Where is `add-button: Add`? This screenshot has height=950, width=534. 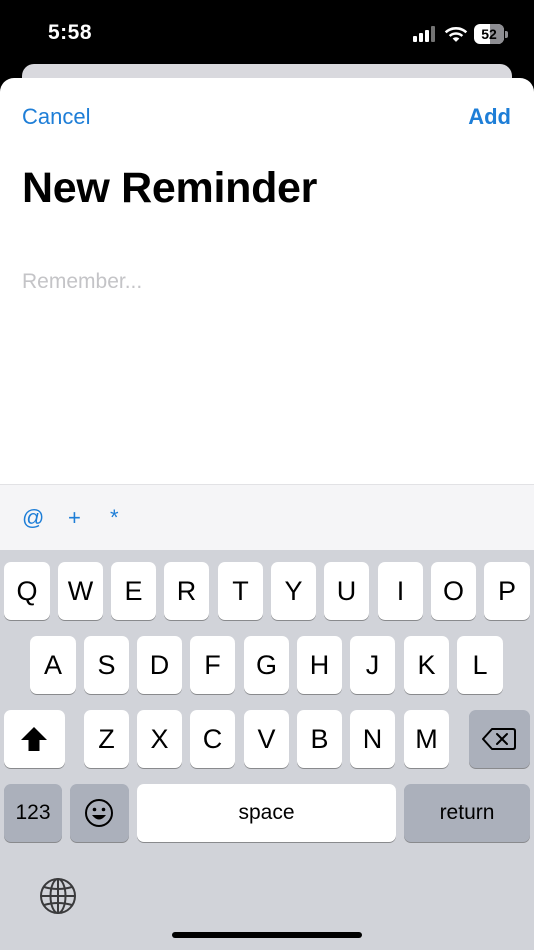 add-button: Add is located at coordinates (489, 117).